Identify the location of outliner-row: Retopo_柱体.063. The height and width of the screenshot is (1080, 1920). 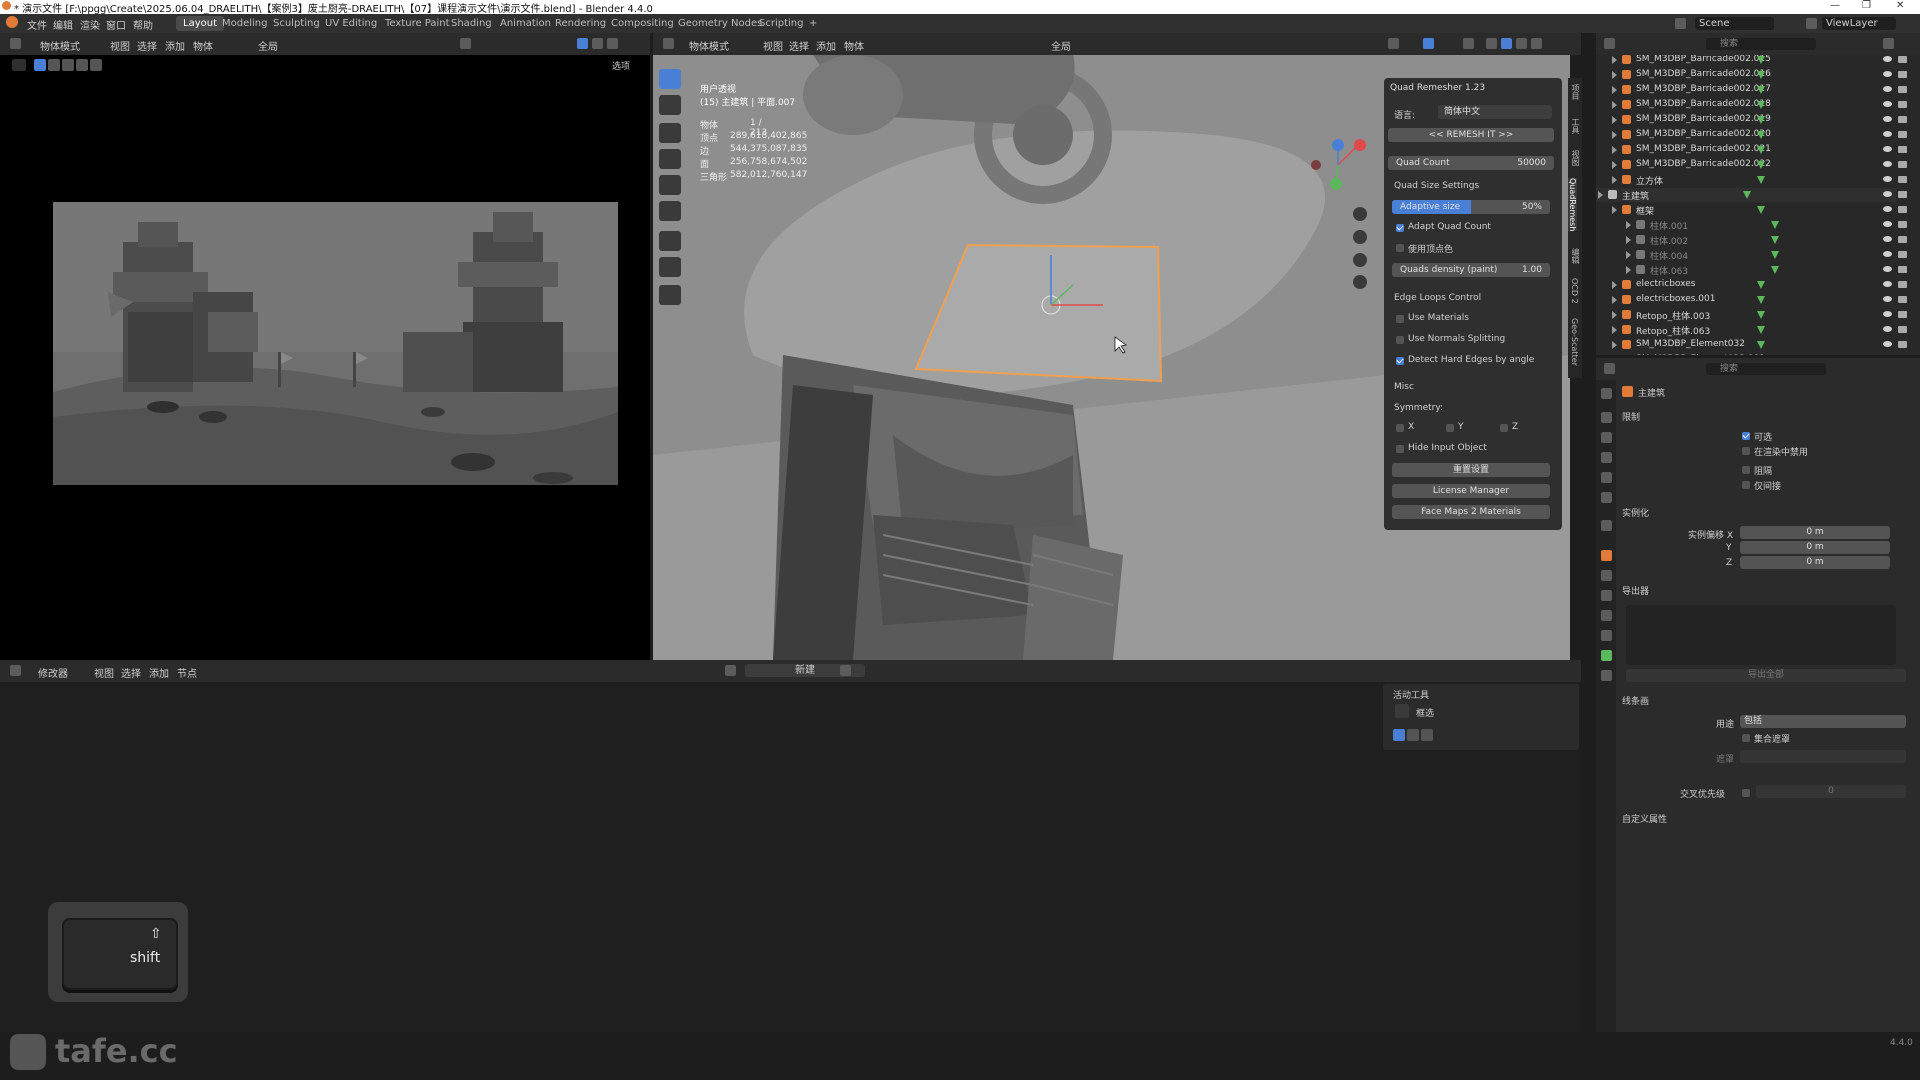
(1751, 330).